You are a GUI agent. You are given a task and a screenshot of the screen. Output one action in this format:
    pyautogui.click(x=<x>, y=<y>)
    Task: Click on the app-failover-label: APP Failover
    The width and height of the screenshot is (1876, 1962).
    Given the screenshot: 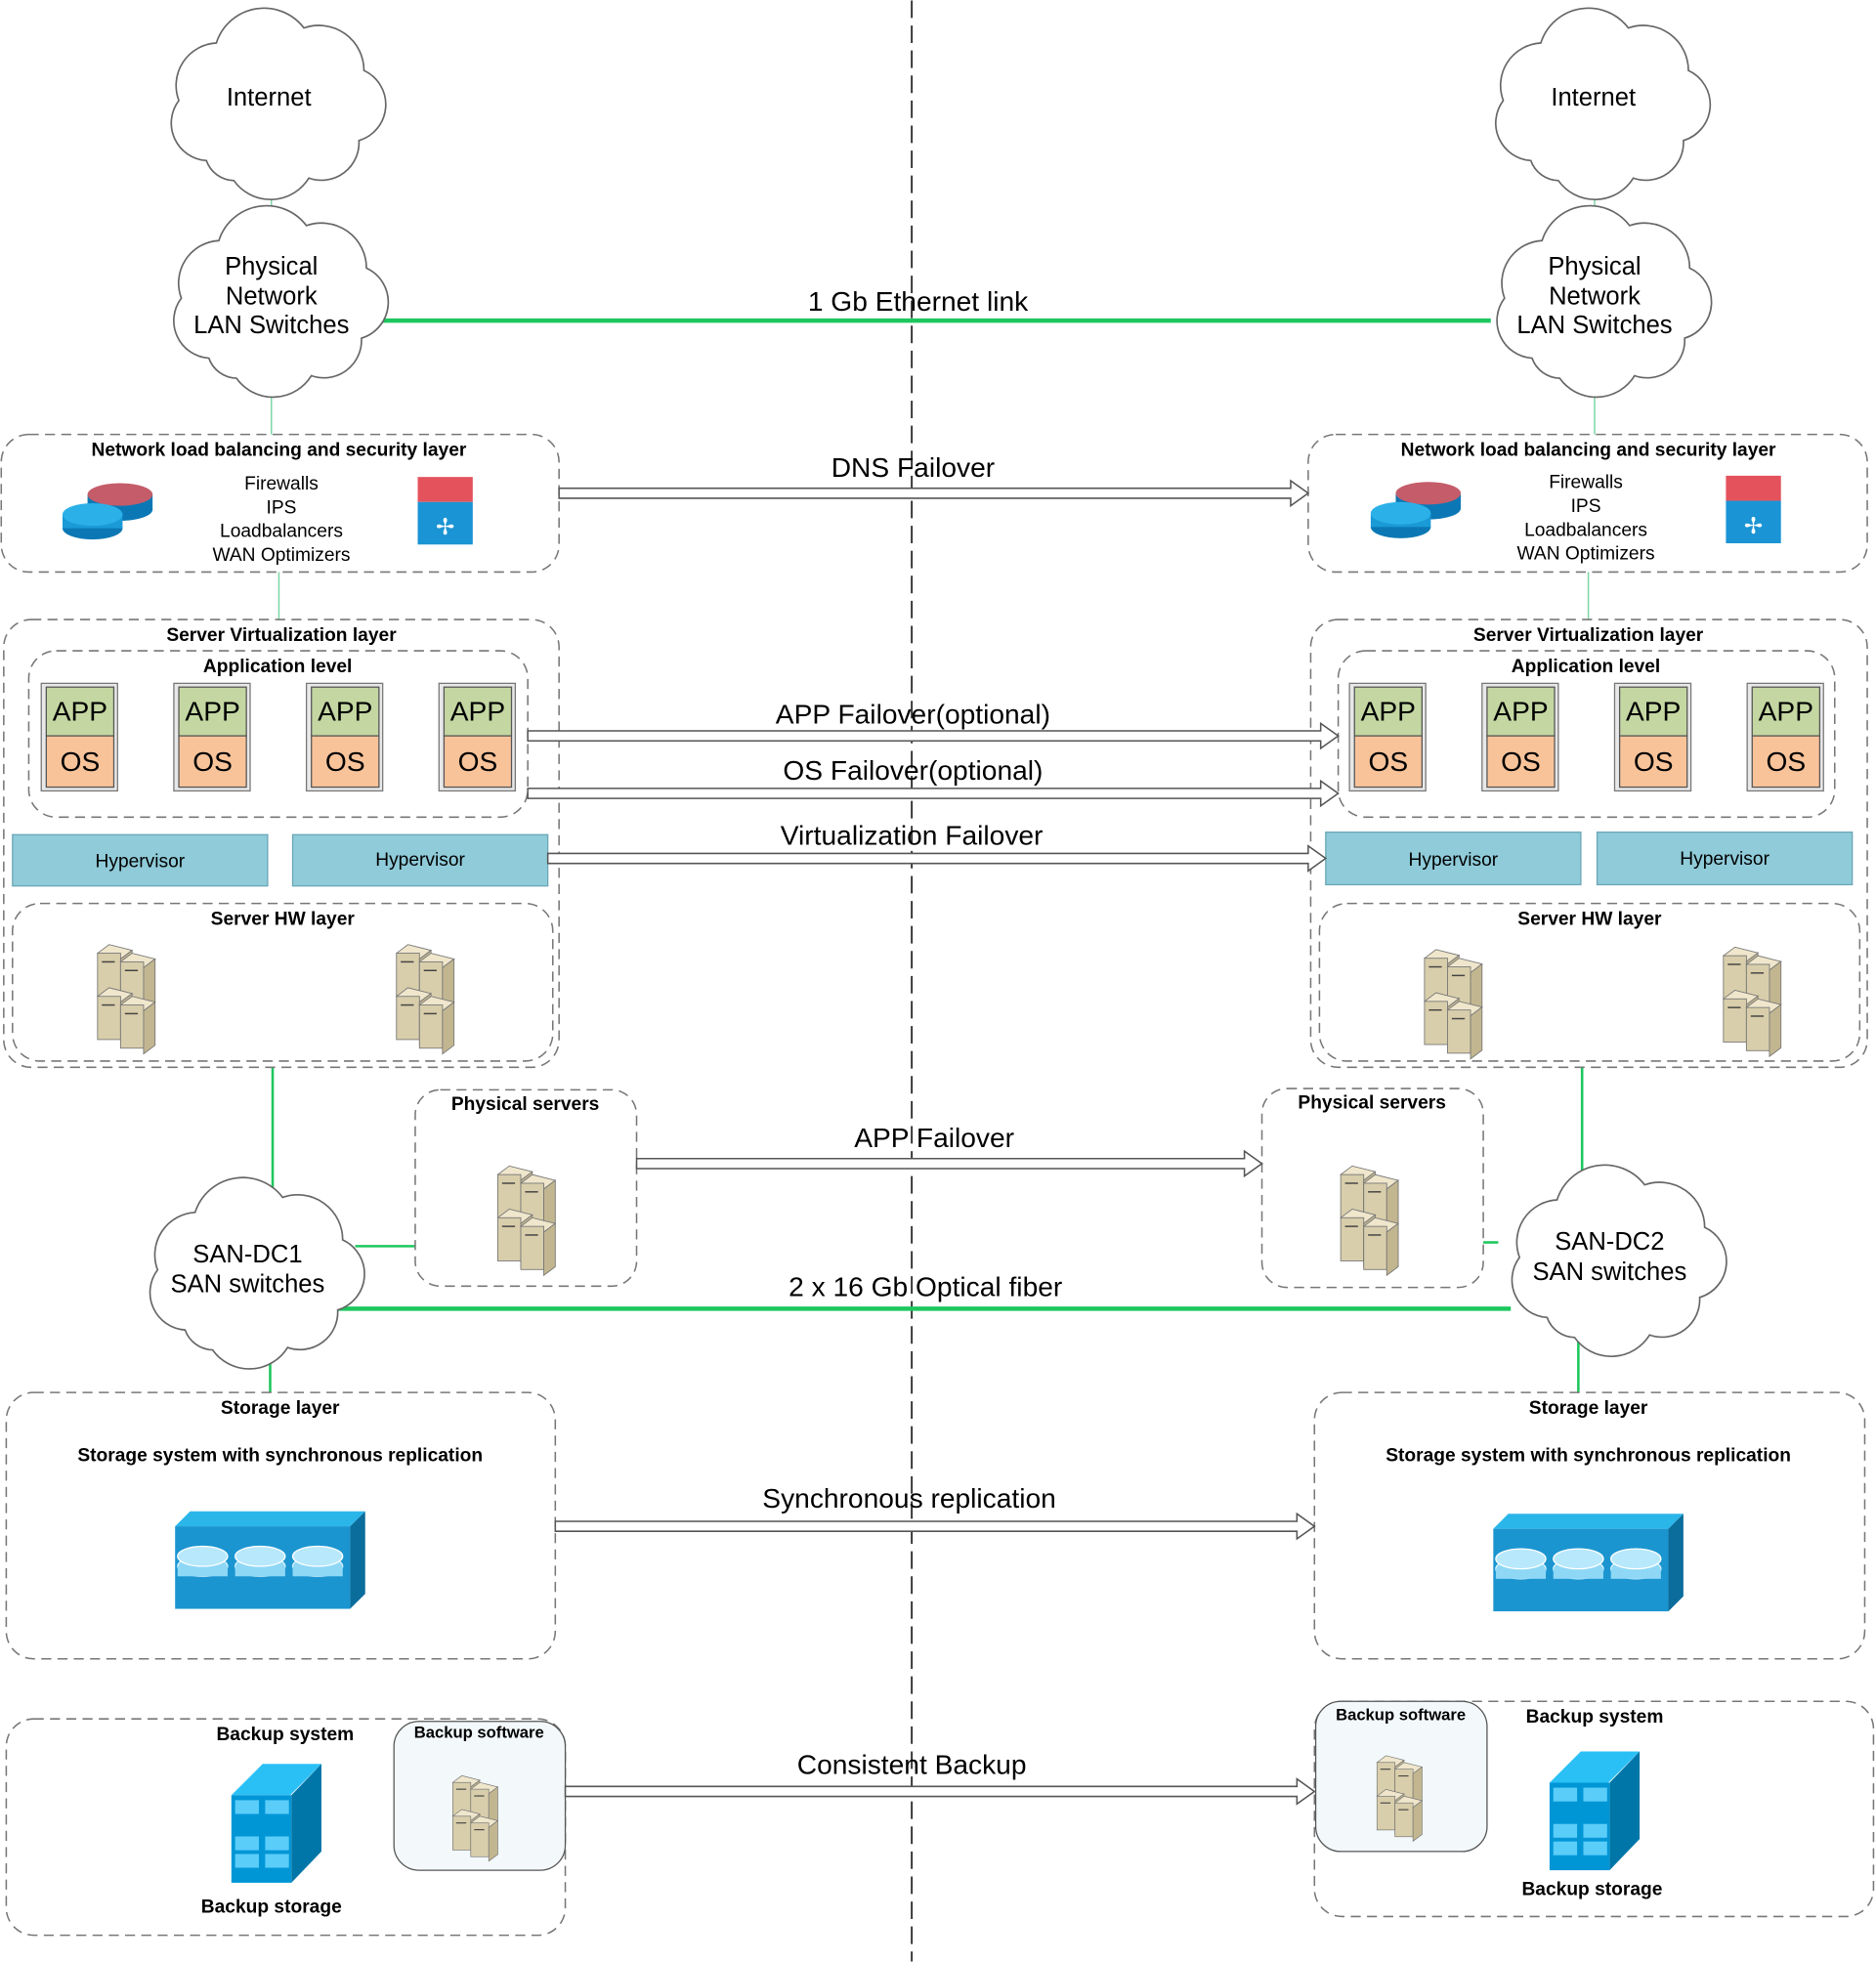 What is the action you would take?
    pyautogui.click(x=934, y=1138)
    